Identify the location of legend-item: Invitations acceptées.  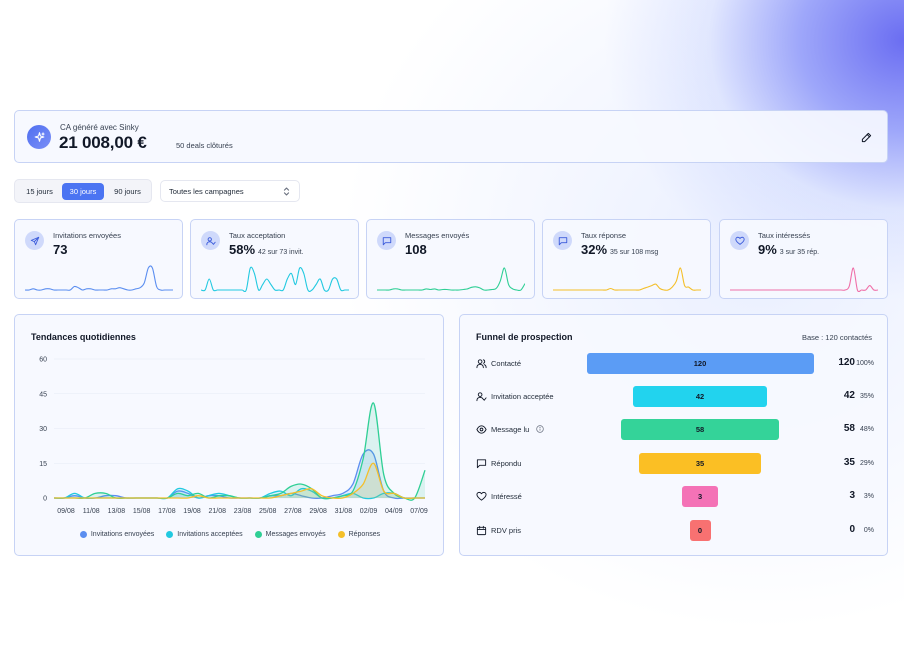
(204, 534).